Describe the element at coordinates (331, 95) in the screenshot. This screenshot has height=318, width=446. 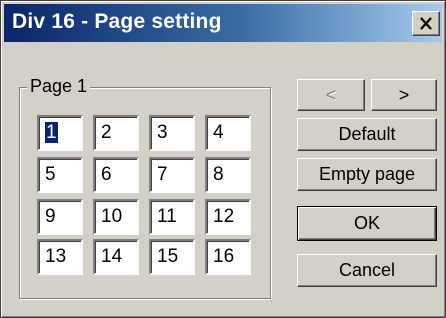
I see `prev-page-button: <` at that location.